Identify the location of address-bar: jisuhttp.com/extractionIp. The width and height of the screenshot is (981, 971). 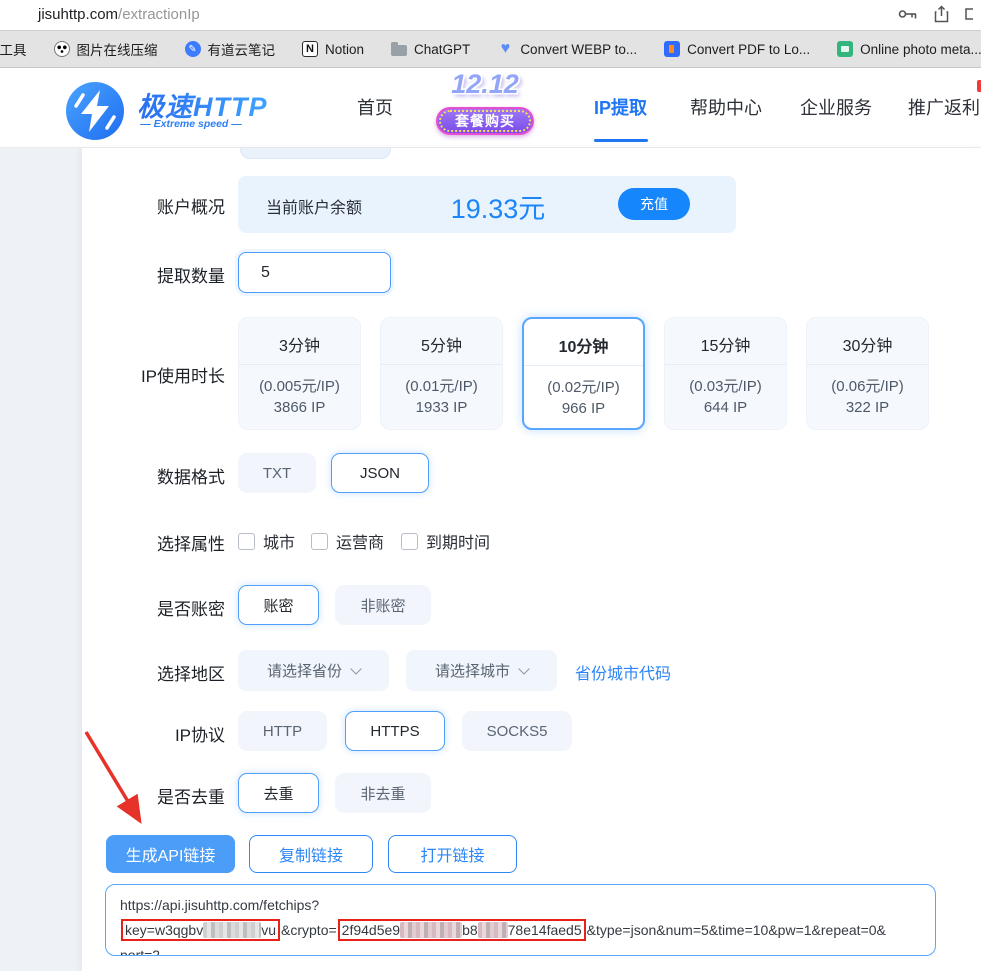
(119, 14).